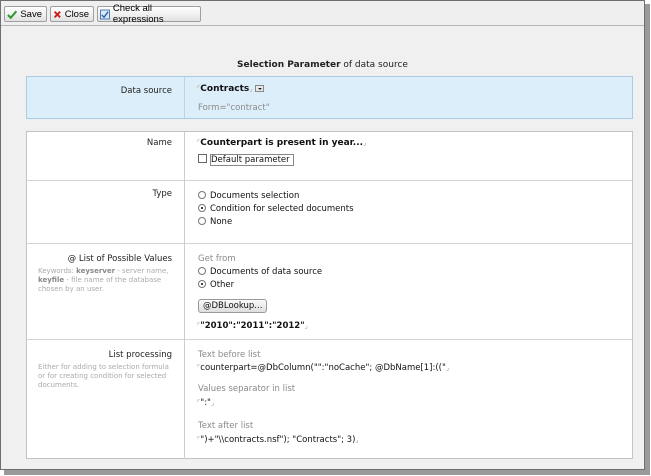  Describe the element at coordinates (322, 13) in the screenshot. I see `toolbar: Save Close Check all expressions` at that location.